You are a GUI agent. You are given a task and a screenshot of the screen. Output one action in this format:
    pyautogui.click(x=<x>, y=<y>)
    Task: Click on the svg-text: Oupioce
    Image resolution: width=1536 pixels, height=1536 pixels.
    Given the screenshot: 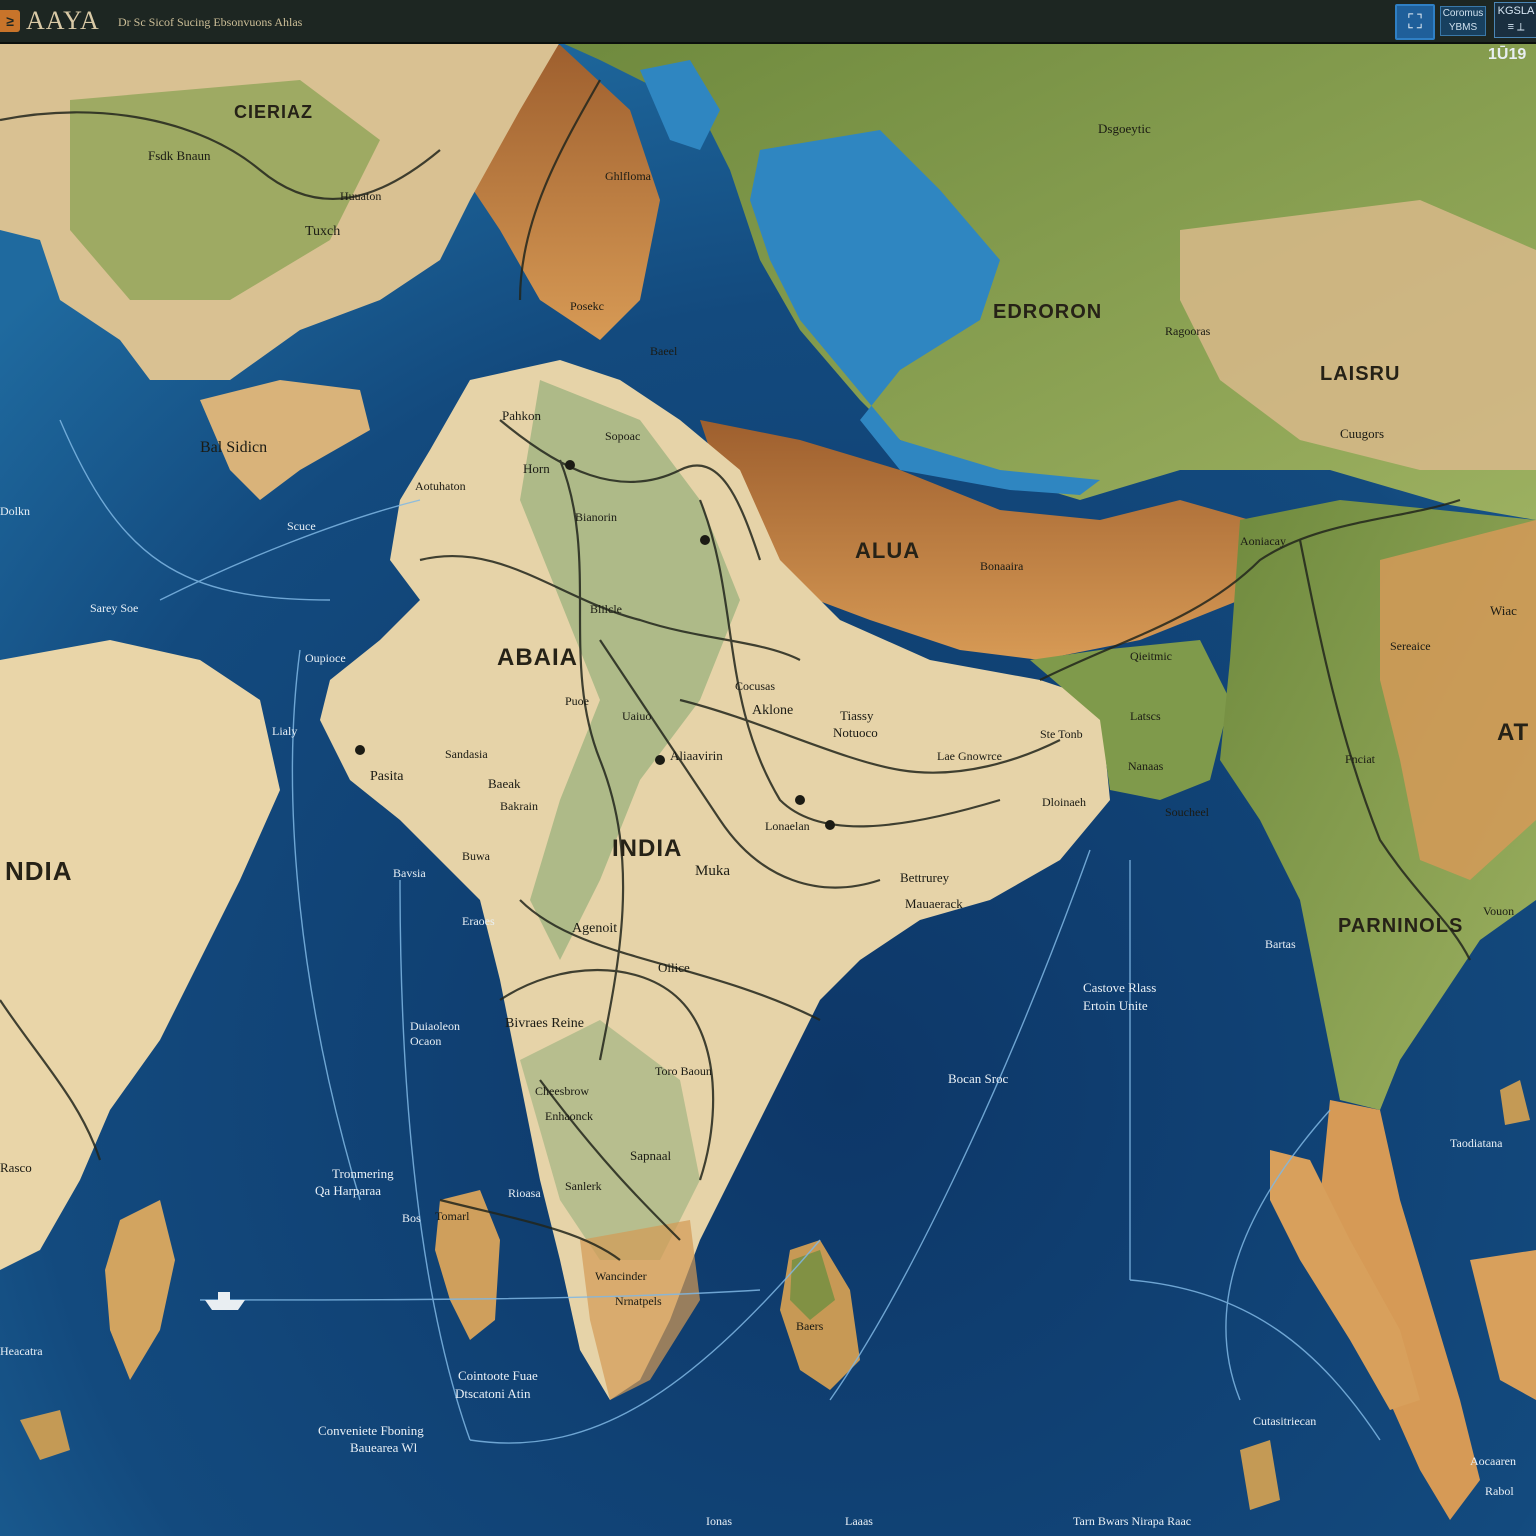 What is the action you would take?
    pyautogui.click(x=325, y=658)
    